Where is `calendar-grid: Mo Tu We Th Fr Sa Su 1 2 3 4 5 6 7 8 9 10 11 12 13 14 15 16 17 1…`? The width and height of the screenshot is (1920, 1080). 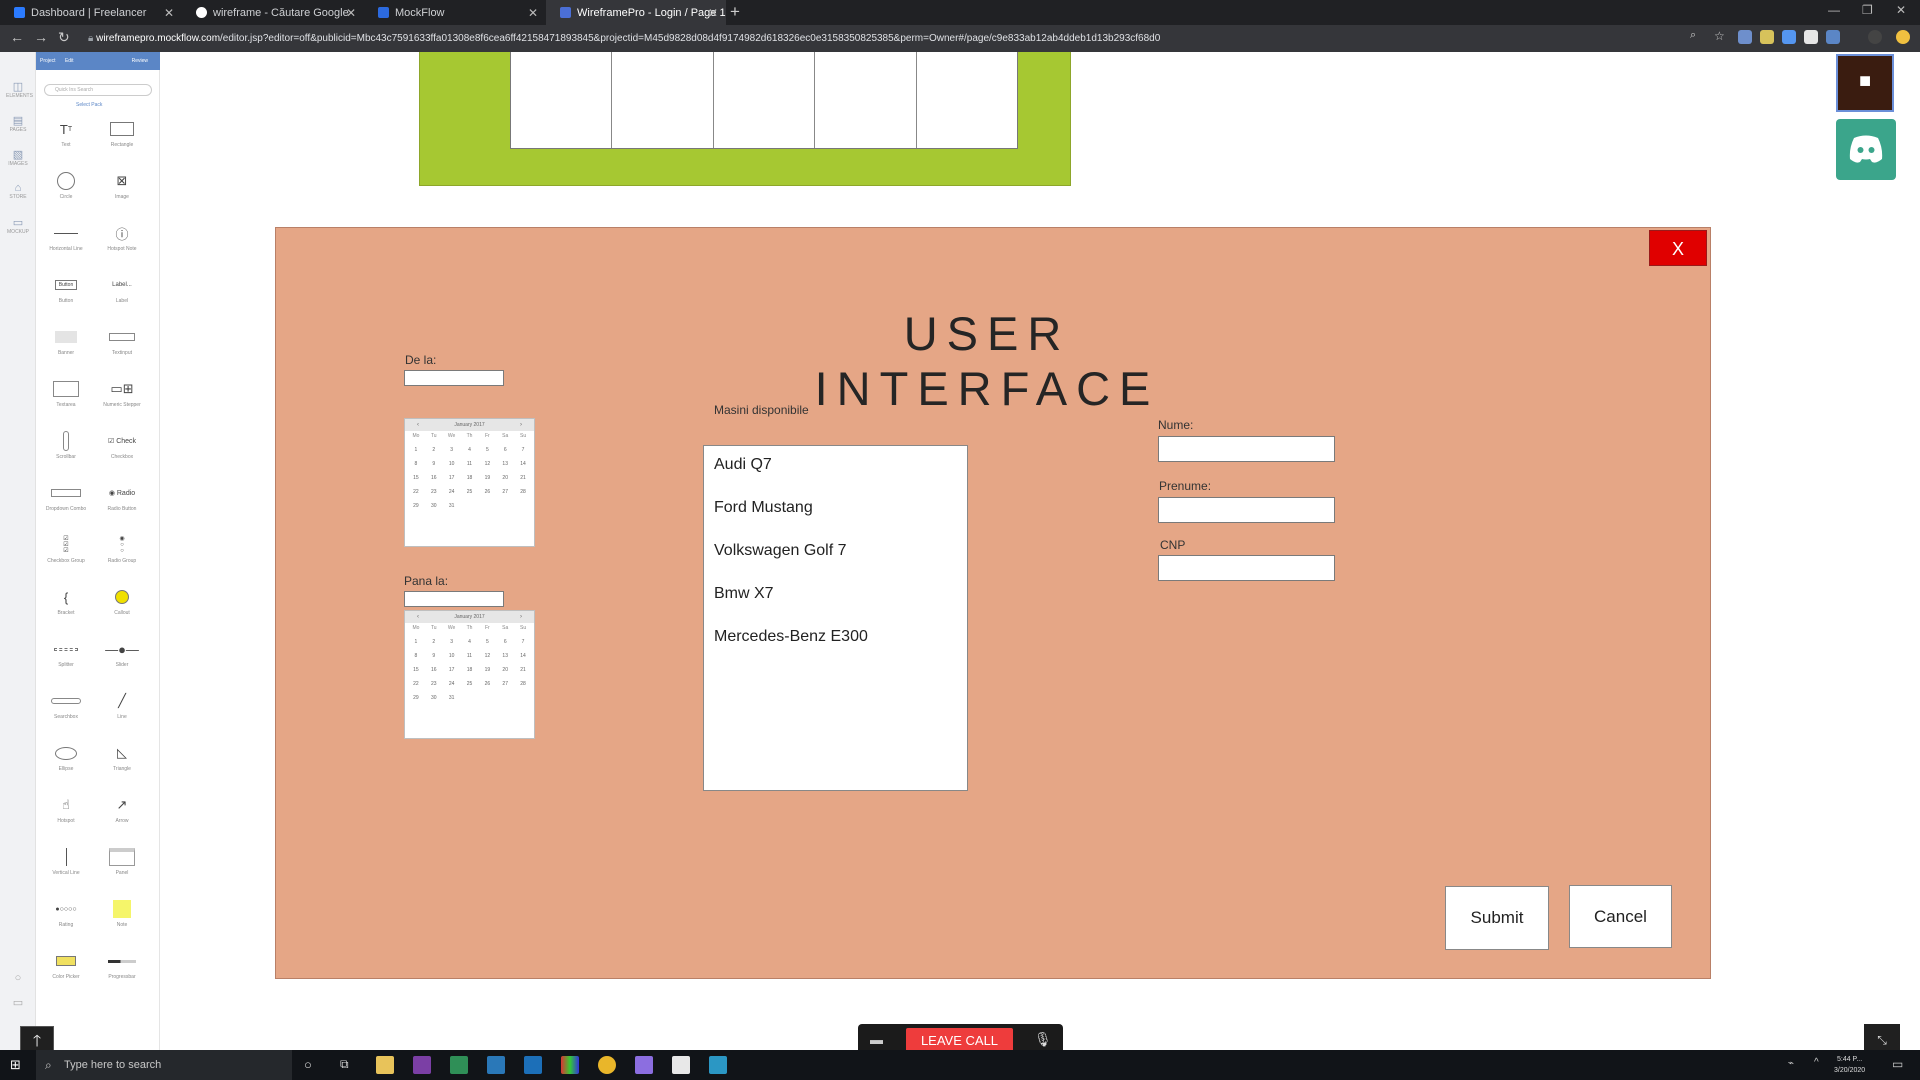
calendar-grid: Mo Tu We Th Fr Sa Su 1 2 3 4 5 6 7 8 9 10 11 12 13 14 15 16 17 1… is located at coordinates (469, 471).